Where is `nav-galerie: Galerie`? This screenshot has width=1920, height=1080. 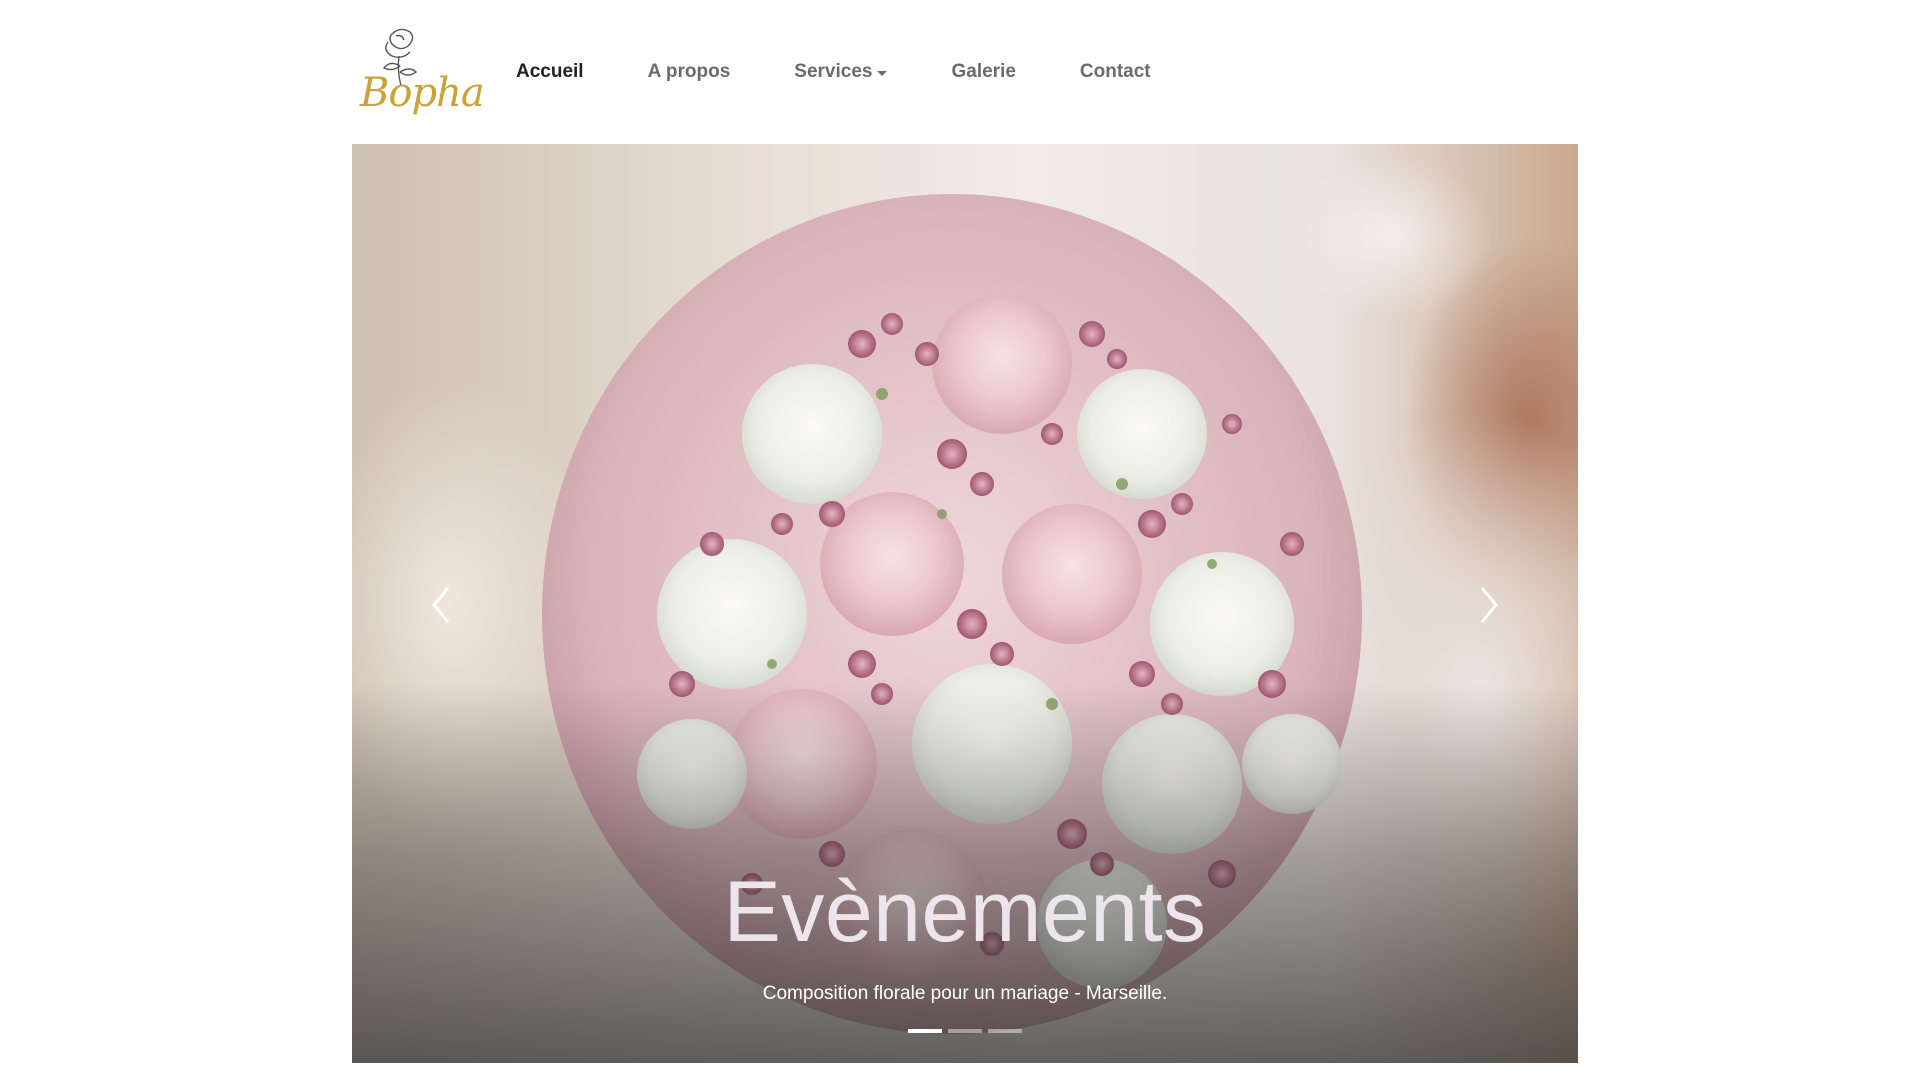
nav-galerie: Galerie is located at coordinates (983, 72).